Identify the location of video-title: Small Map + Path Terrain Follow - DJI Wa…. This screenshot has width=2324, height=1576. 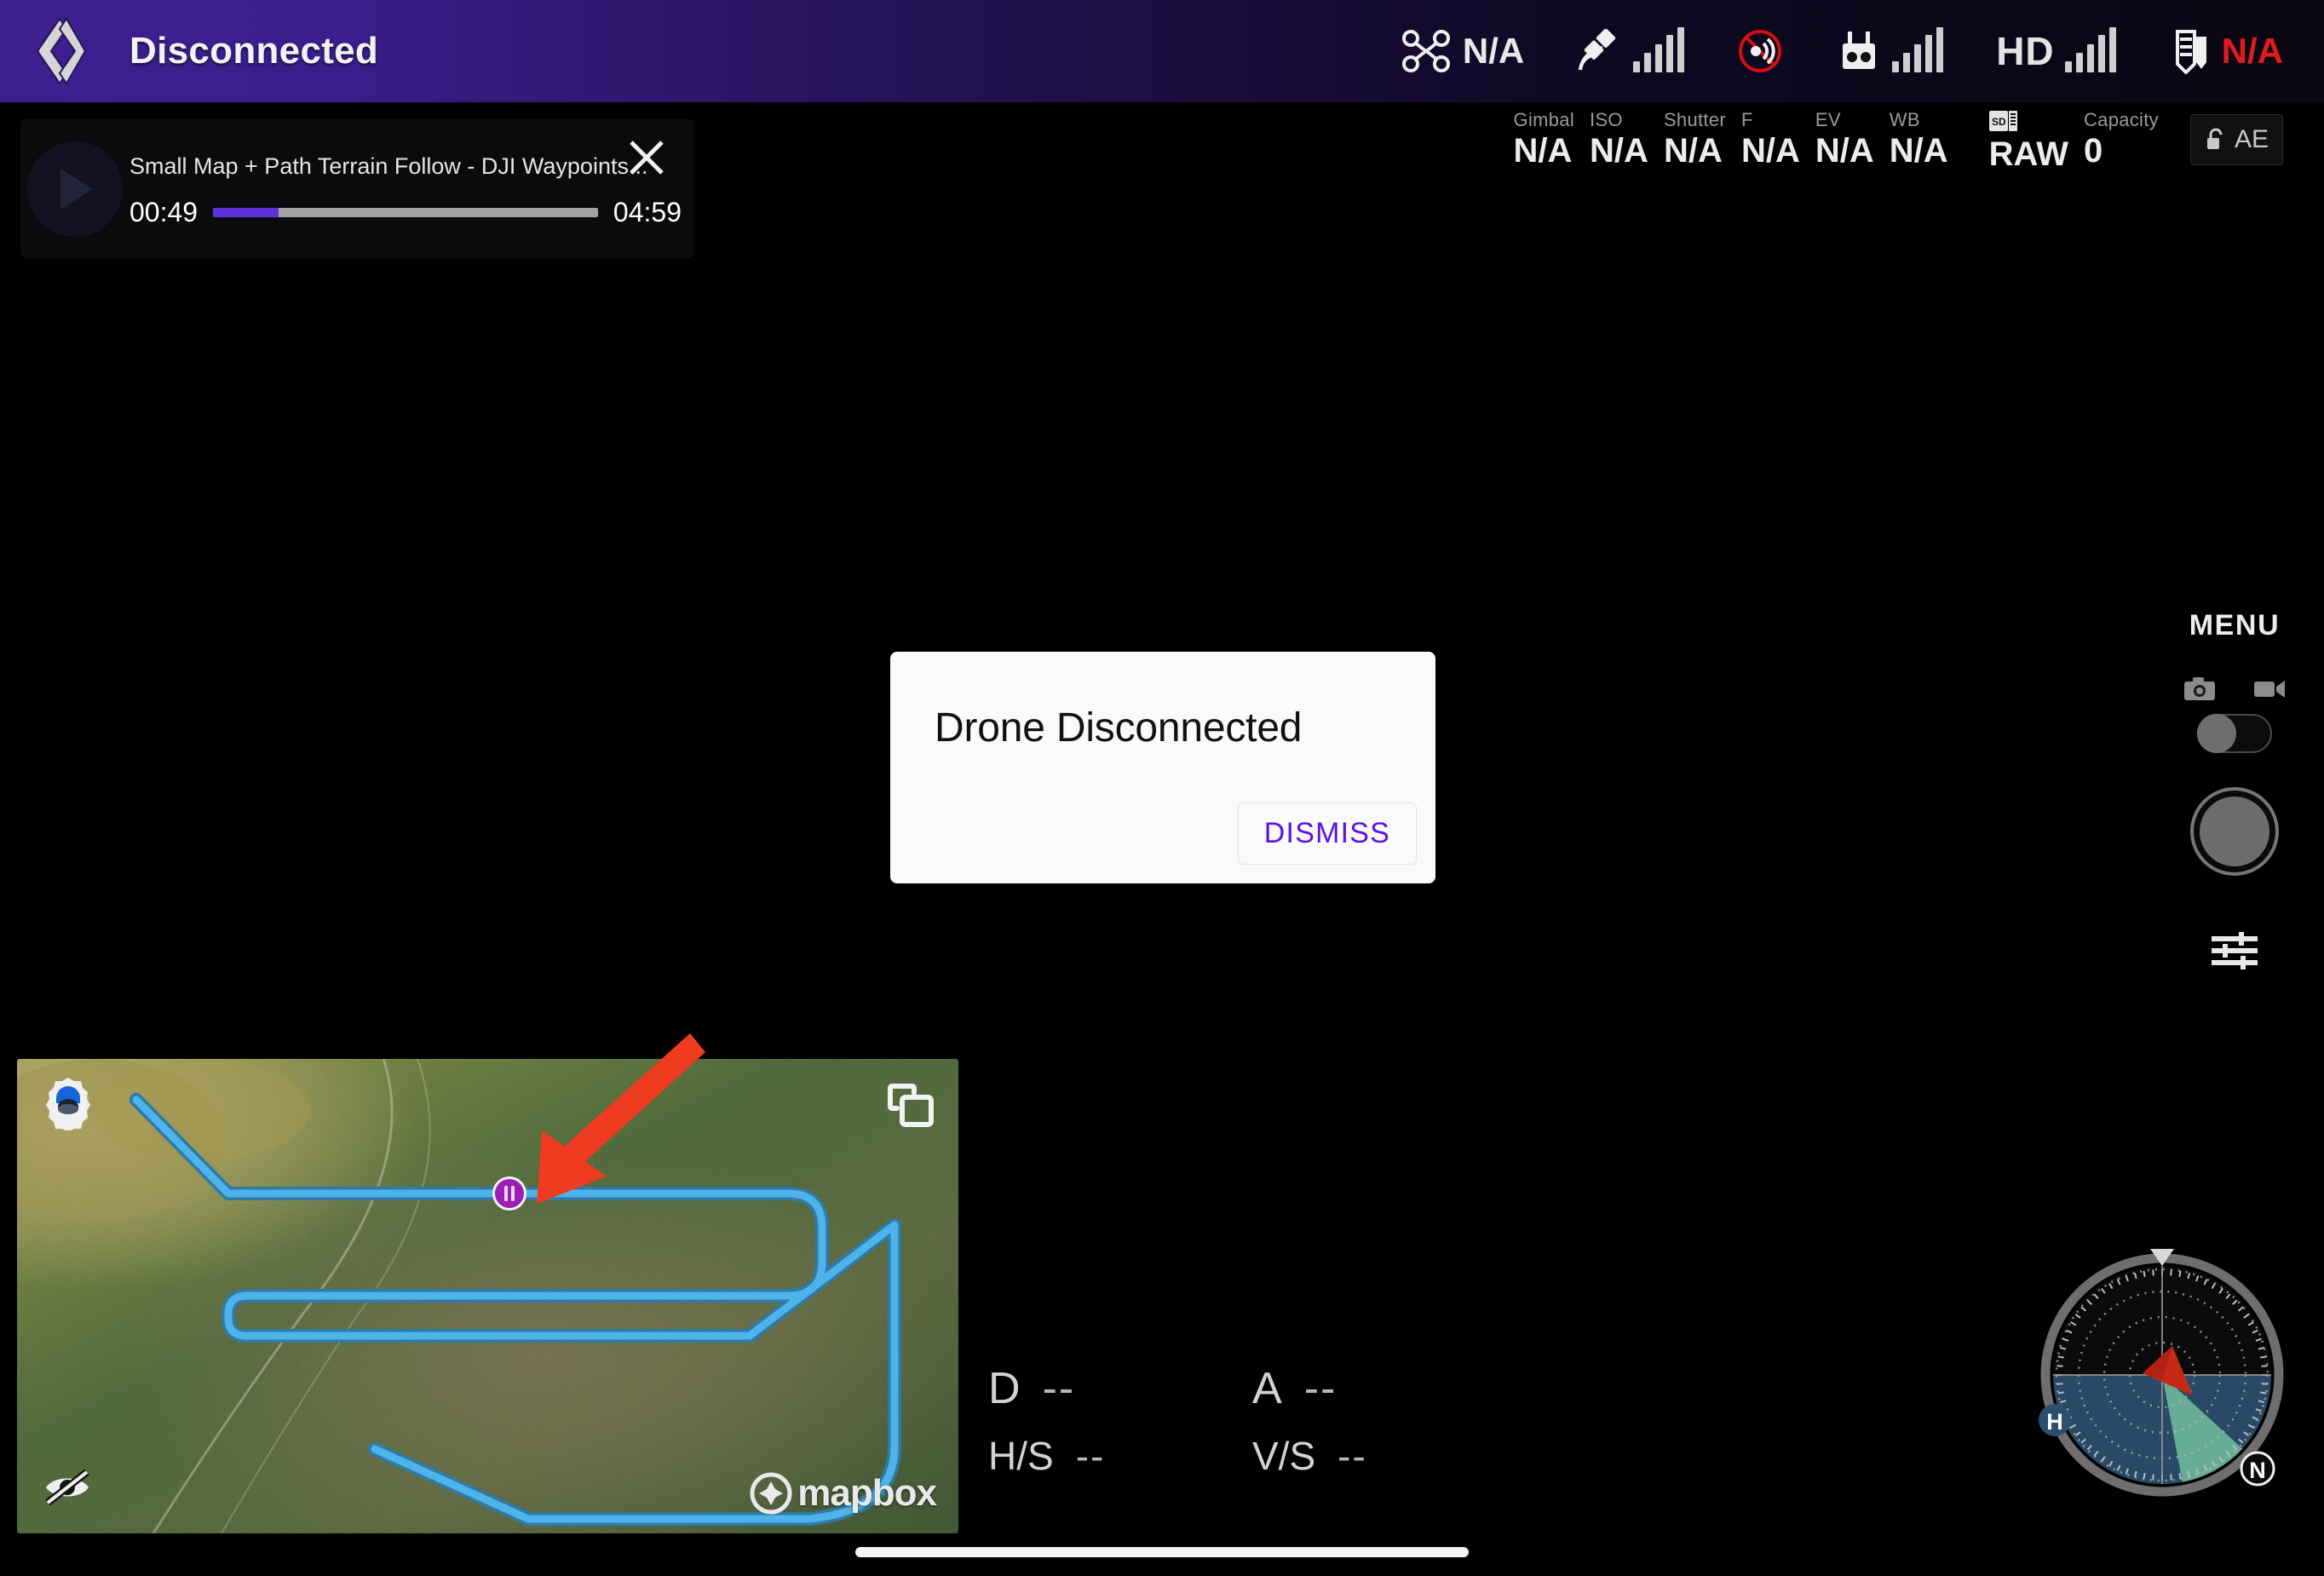
(388, 165).